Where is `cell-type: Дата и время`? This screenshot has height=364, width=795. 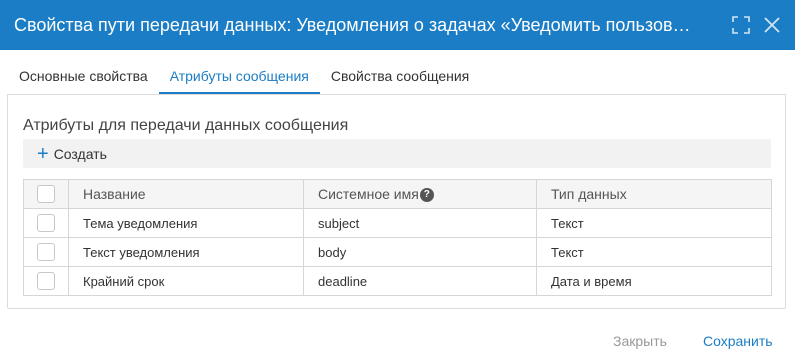 cell-type: Дата и время is located at coordinates (654, 281).